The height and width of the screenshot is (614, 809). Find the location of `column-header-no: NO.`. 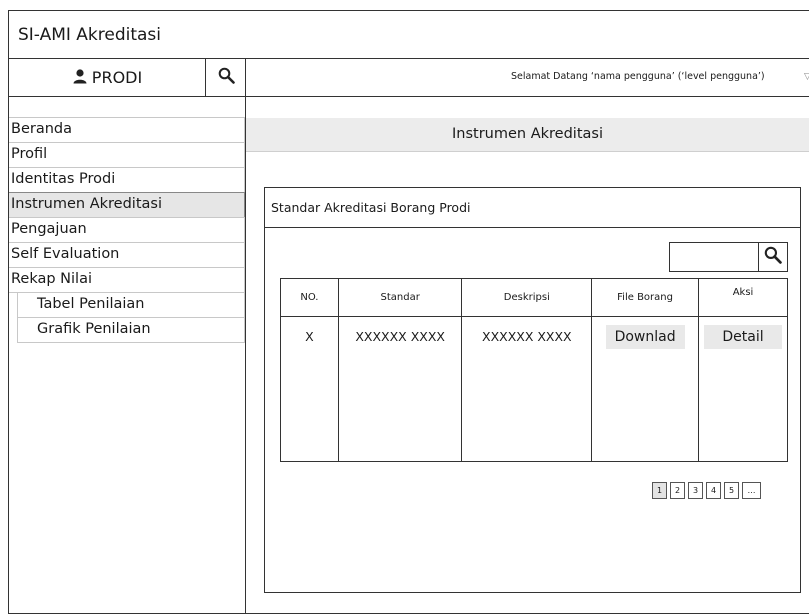

column-header-no: NO. is located at coordinates (309, 297).